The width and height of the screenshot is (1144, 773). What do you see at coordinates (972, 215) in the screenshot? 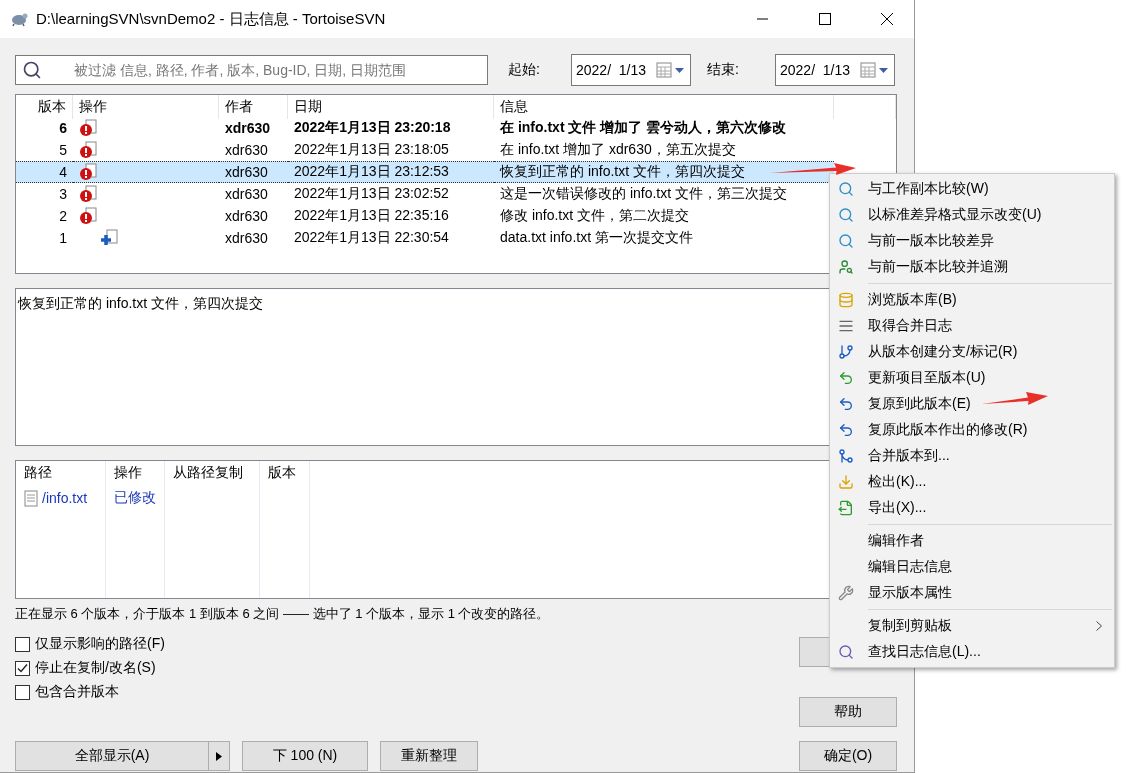
I see `menu-item: 以标准差异格式显示改变(U)` at bounding box center [972, 215].